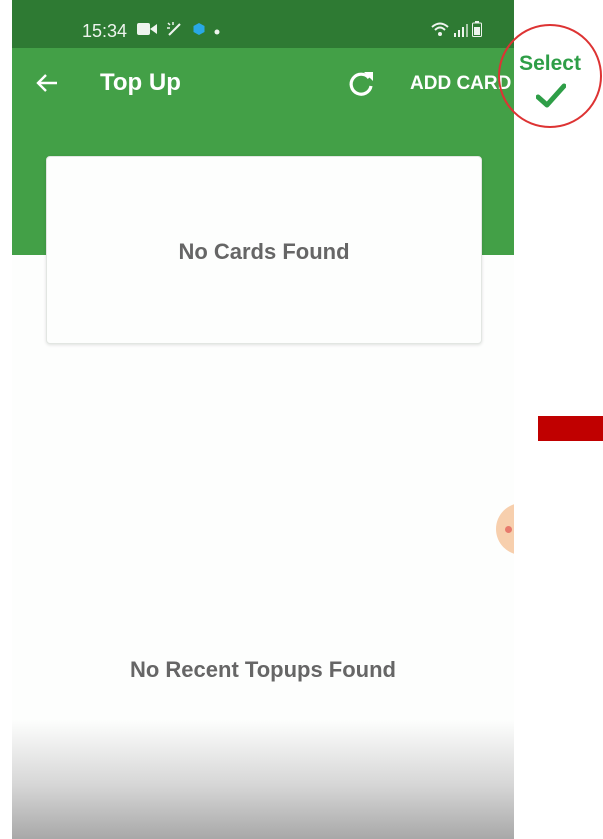 The width and height of the screenshot is (603, 839). I want to click on video-icon, so click(147, 31).